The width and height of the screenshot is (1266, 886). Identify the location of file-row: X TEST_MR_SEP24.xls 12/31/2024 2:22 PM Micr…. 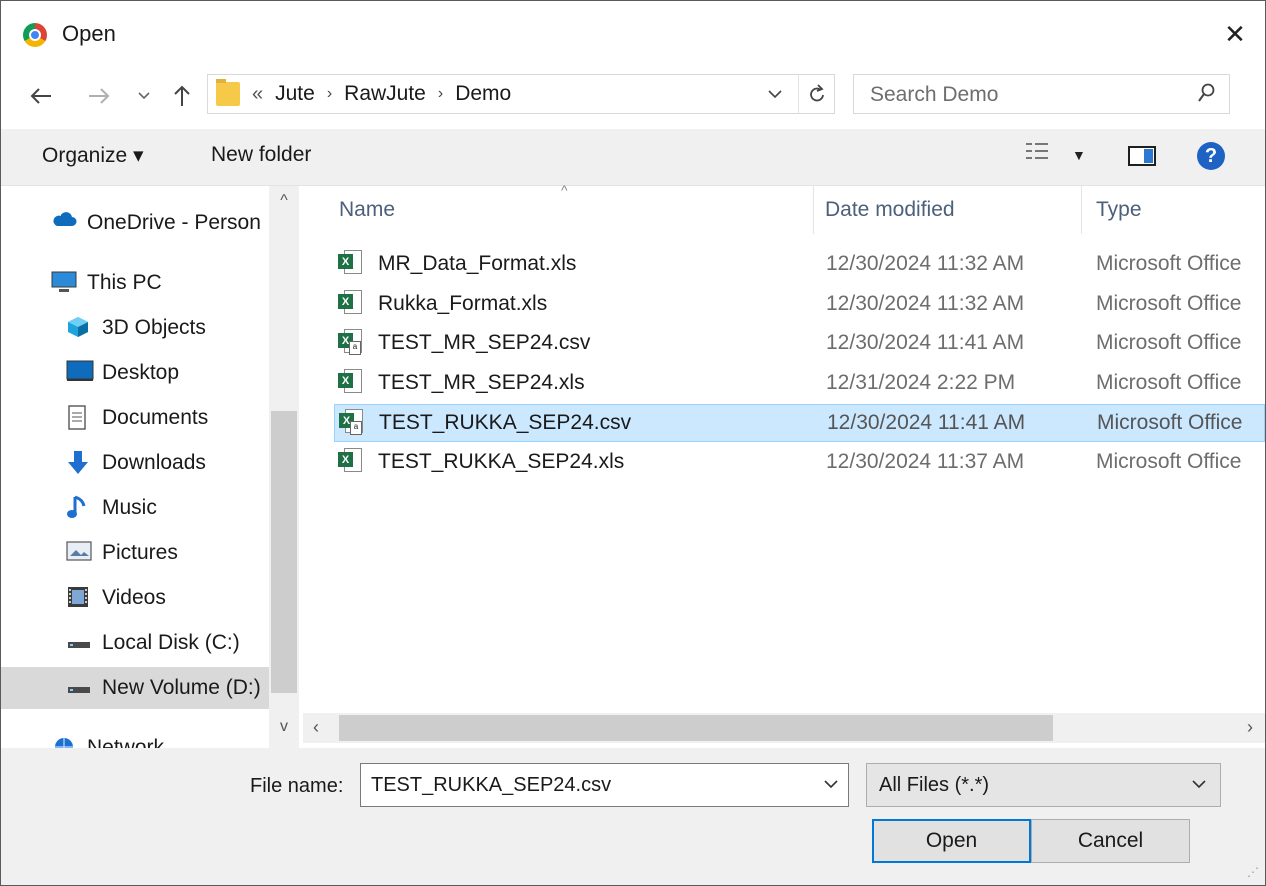
(799, 384).